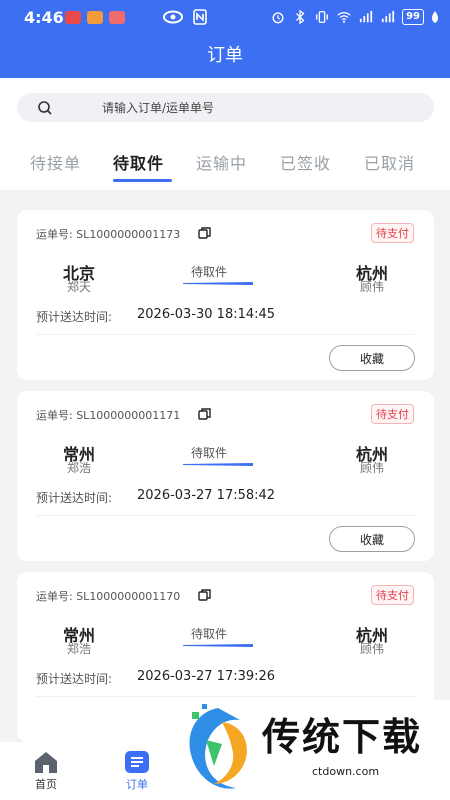  Describe the element at coordinates (262, 107) in the screenshot. I see `search-input` at that location.